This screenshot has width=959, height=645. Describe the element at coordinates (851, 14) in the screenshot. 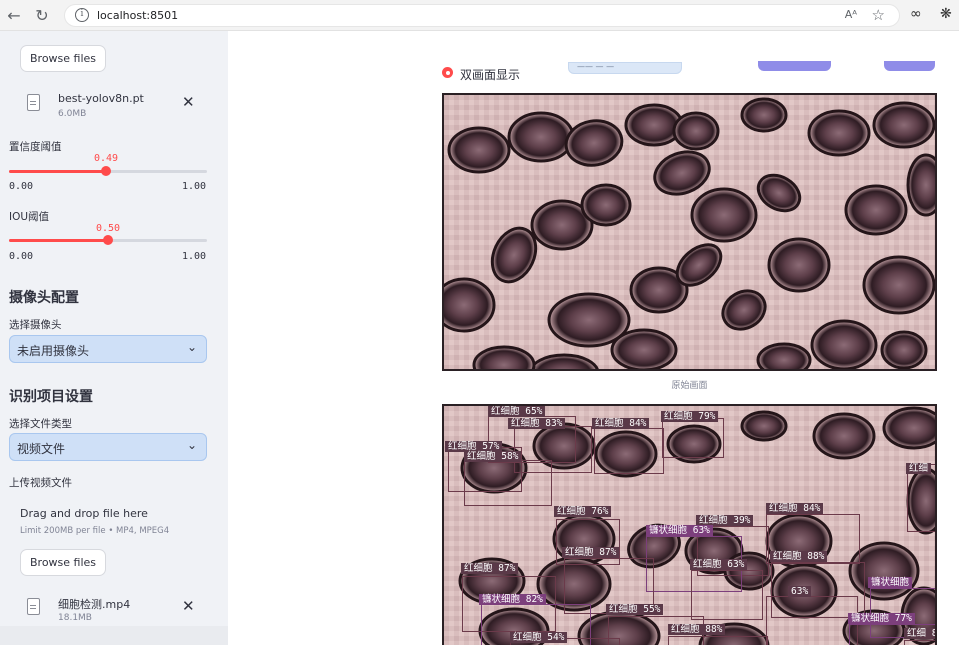

I see `read-aloud-icon: Aᴬ` at that location.